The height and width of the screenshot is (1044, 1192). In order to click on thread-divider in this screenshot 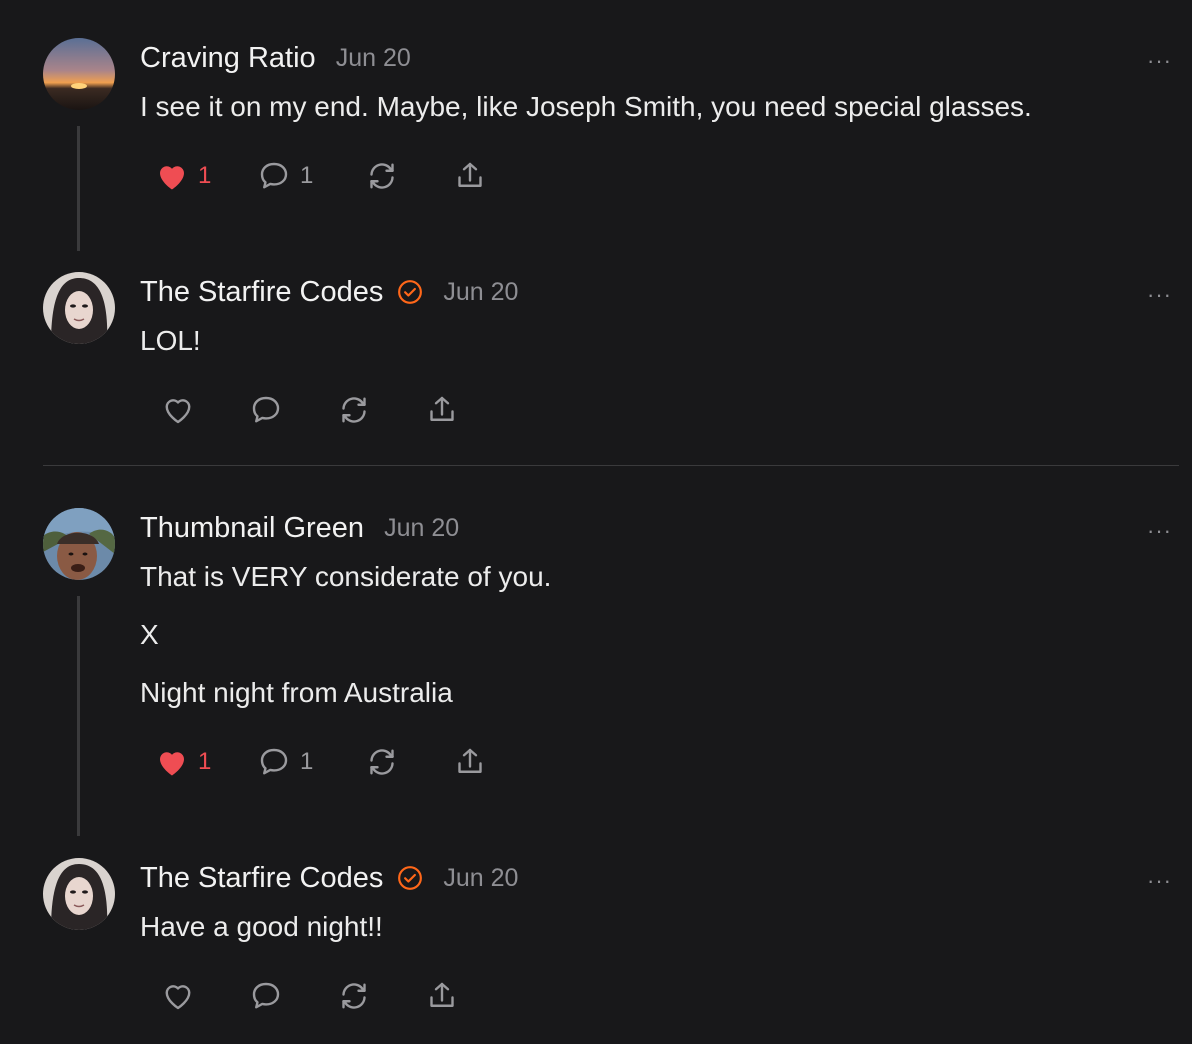, I will do `click(611, 465)`.